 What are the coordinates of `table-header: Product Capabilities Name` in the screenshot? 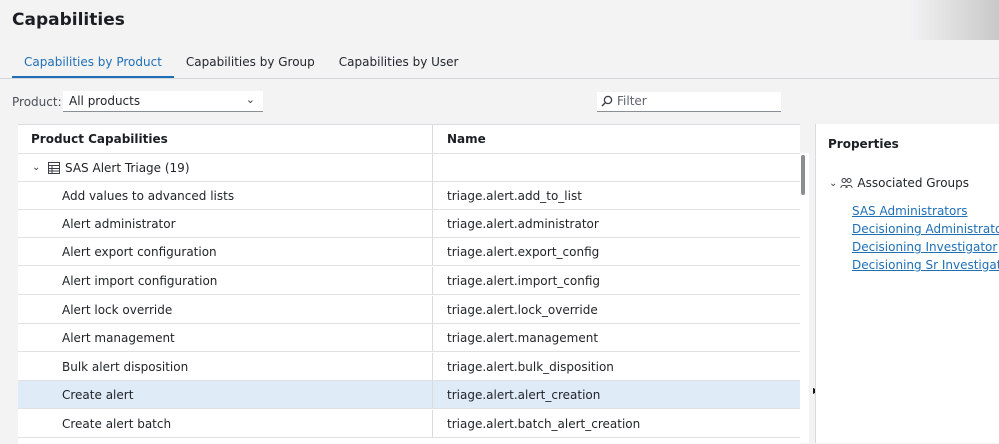 It's located at (409, 139).